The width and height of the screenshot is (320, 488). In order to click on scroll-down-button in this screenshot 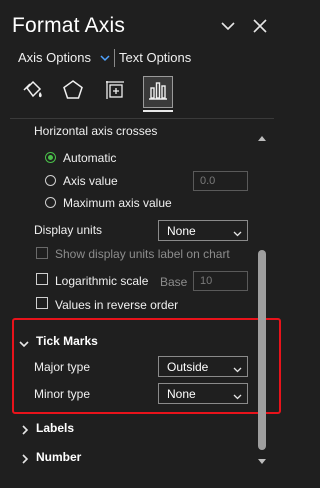, I will do `click(262, 459)`.